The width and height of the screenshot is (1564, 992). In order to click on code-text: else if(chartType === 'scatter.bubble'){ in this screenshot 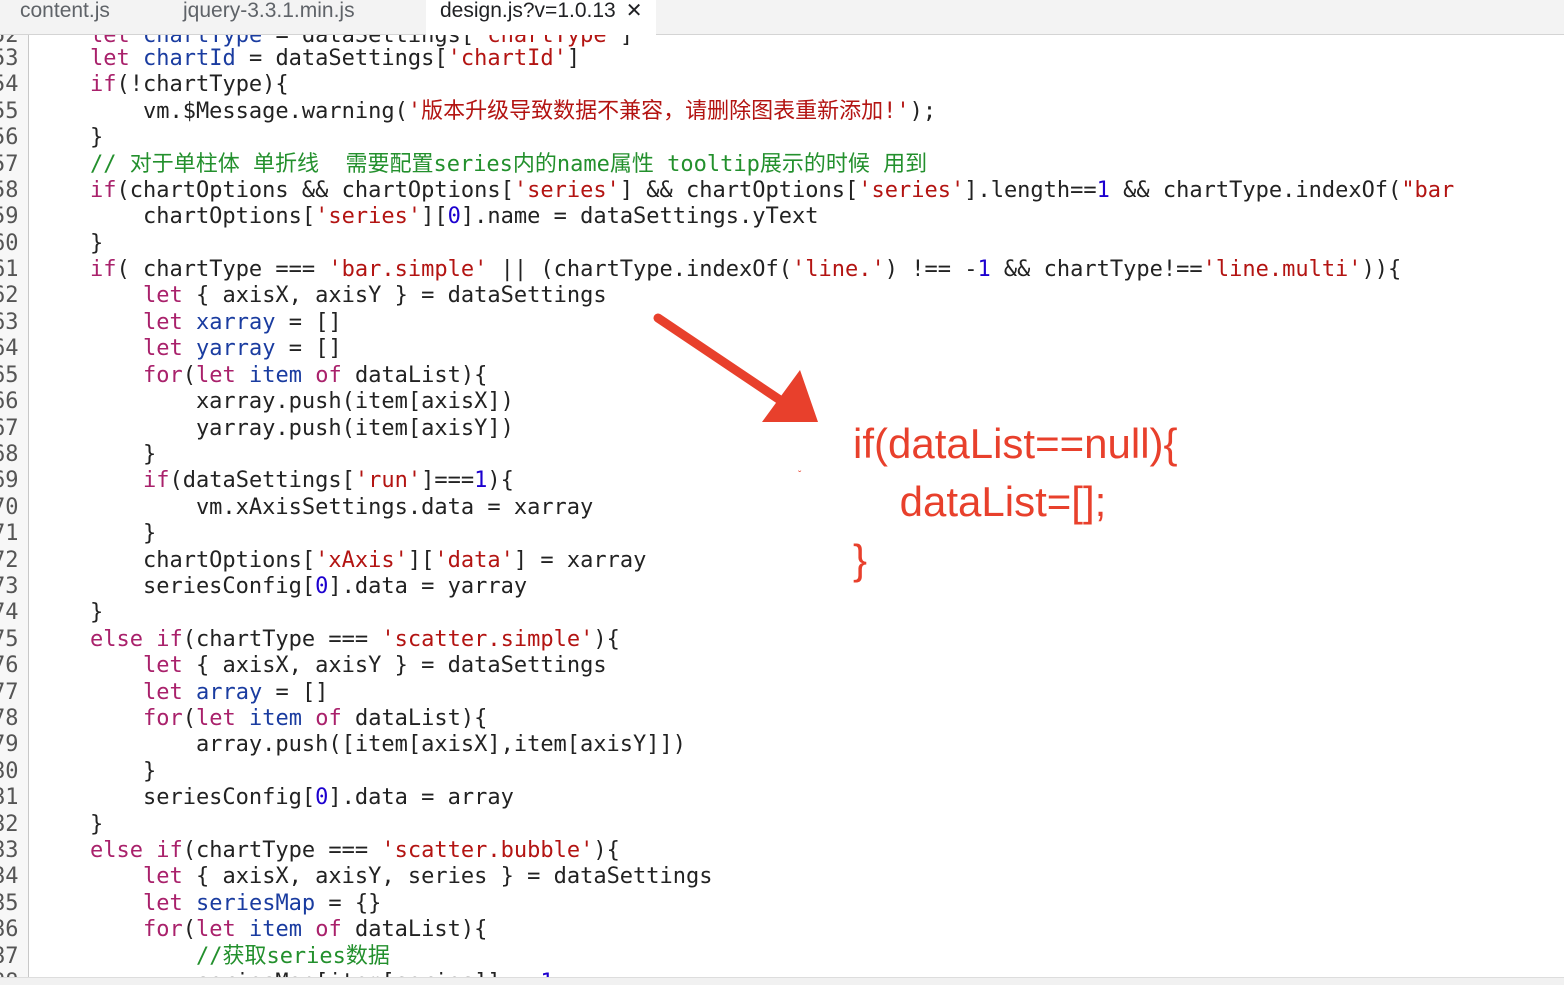, I will do `click(354, 850)`.